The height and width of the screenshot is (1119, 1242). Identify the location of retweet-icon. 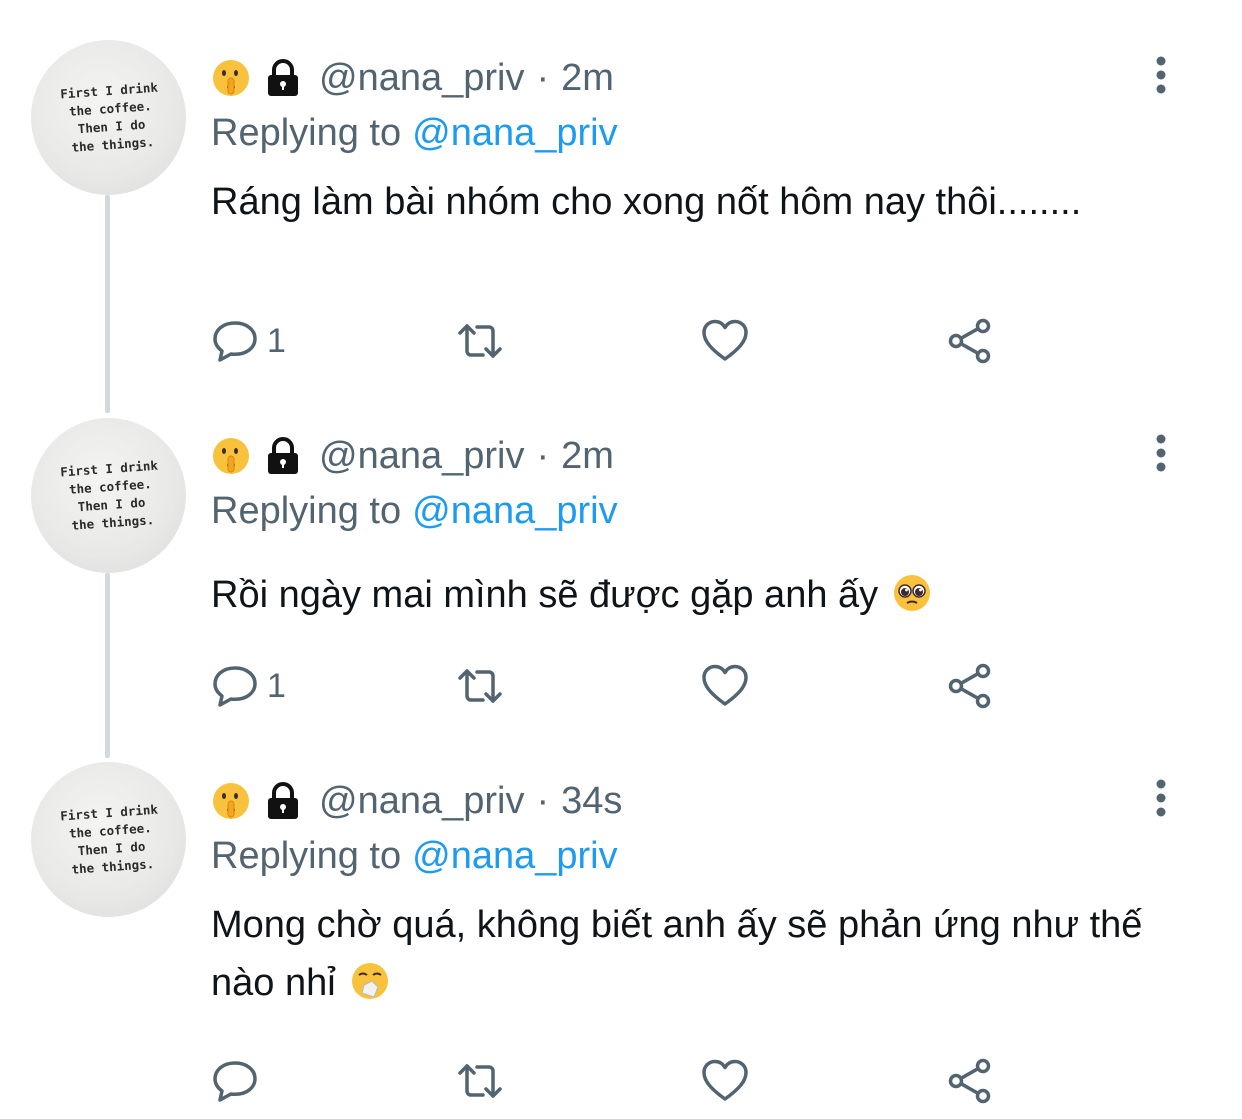
(480, 1081).